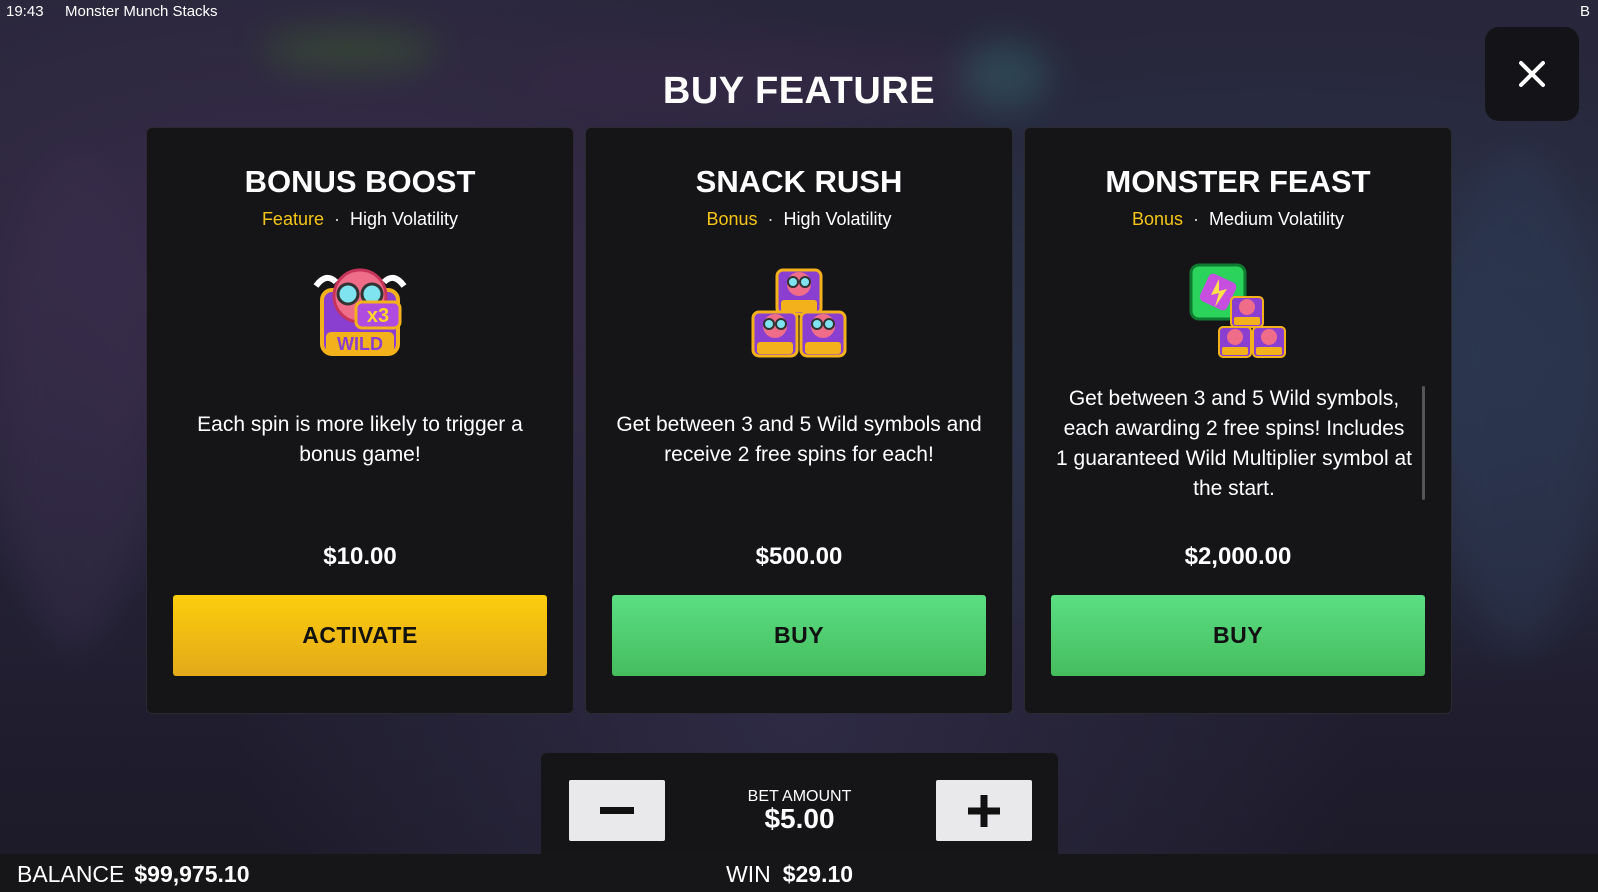 The image size is (1598, 892). Describe the element at coordinates (360, 344) in the screenshot. I see `svg-text: WILD` at that location.